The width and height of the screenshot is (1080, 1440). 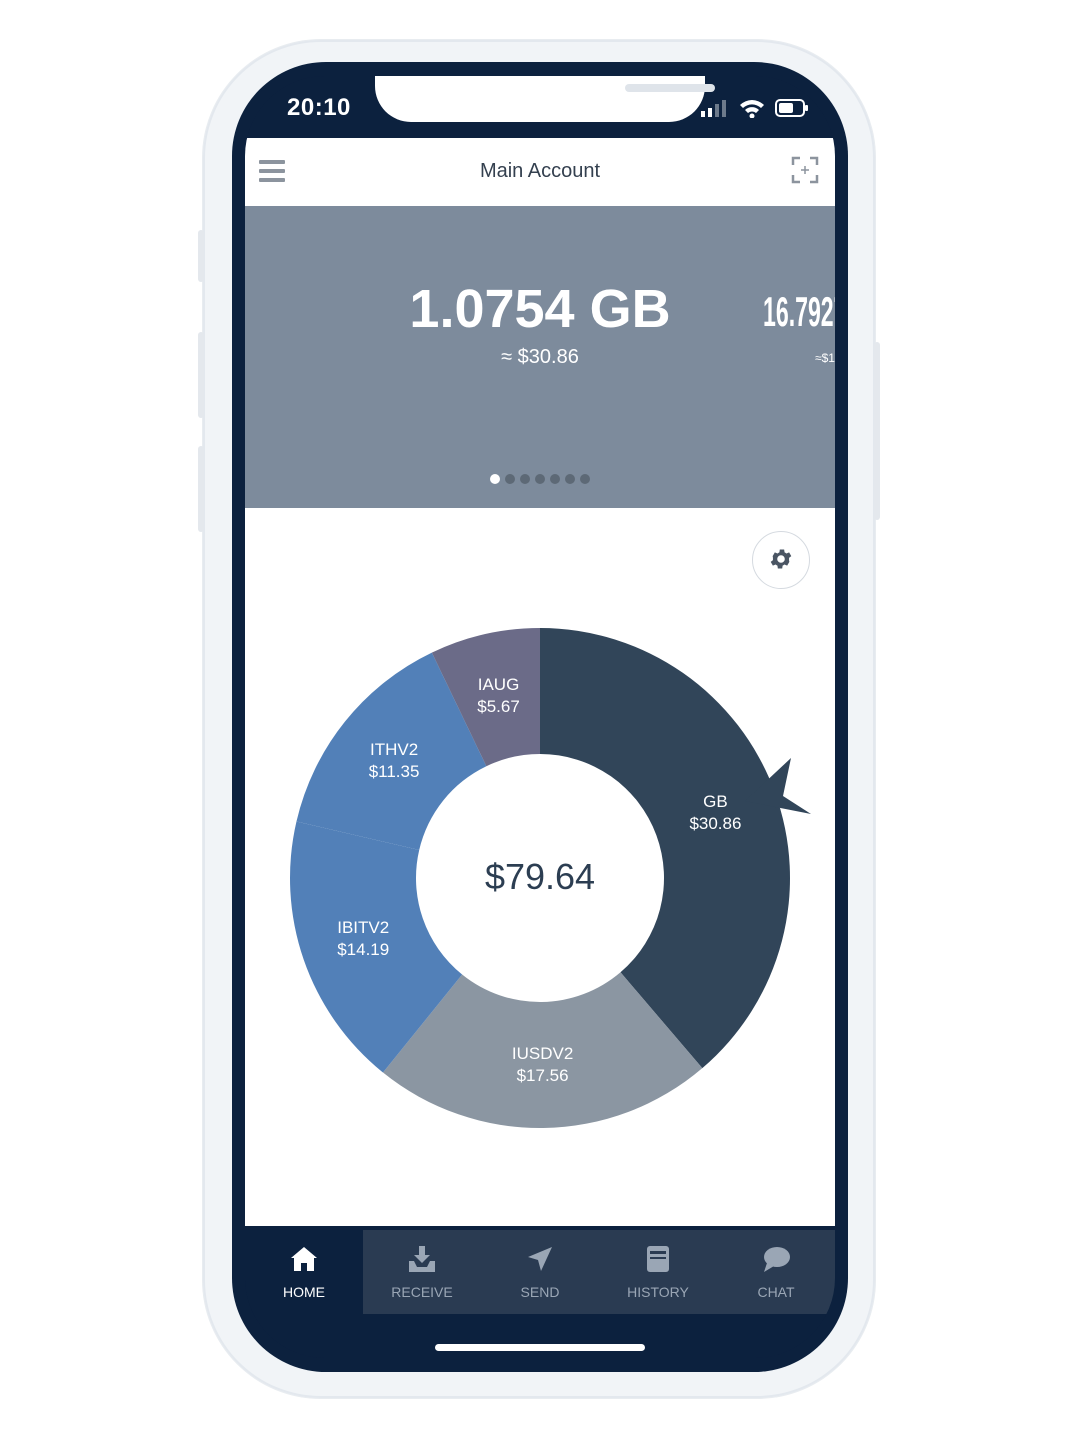 I want to click on slice-name: ITHV2, so click(x=394, y=750).